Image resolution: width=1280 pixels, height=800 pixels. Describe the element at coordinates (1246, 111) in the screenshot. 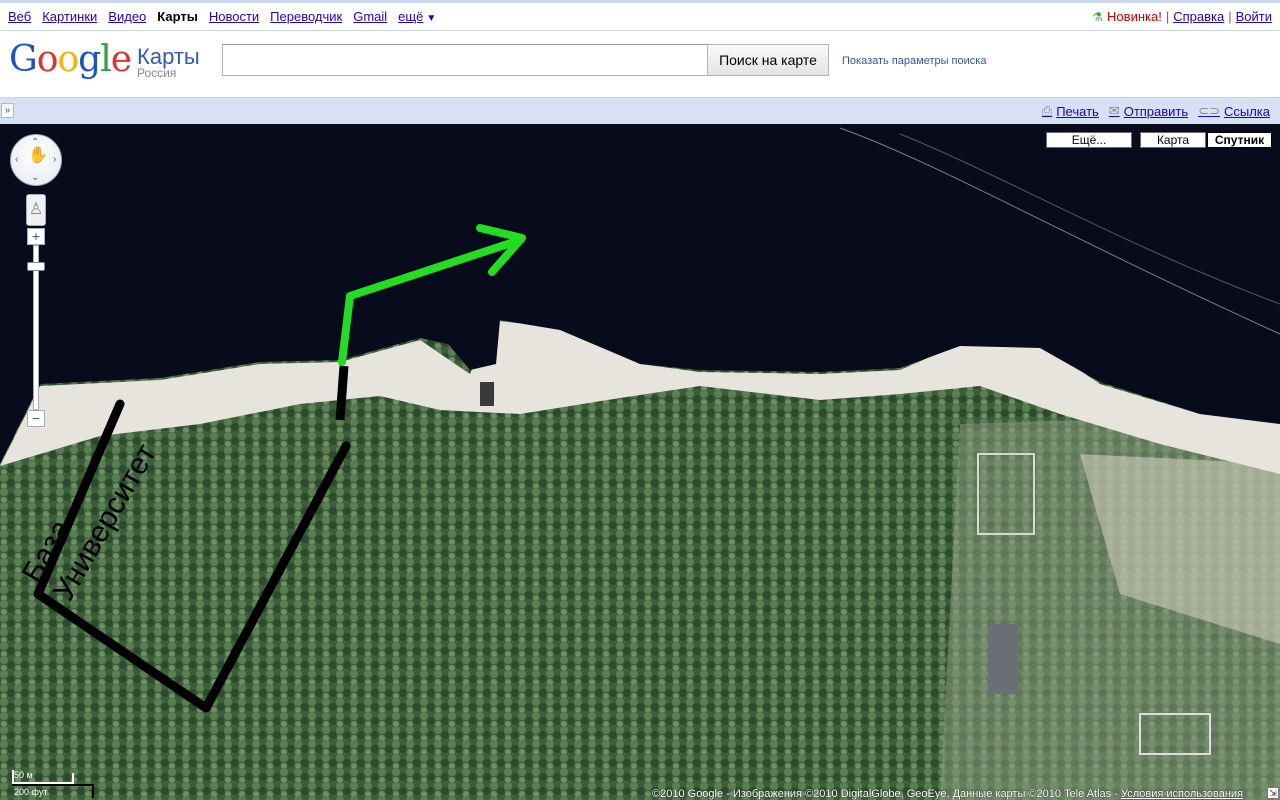

I see `link-label: Ссылка` at that location.